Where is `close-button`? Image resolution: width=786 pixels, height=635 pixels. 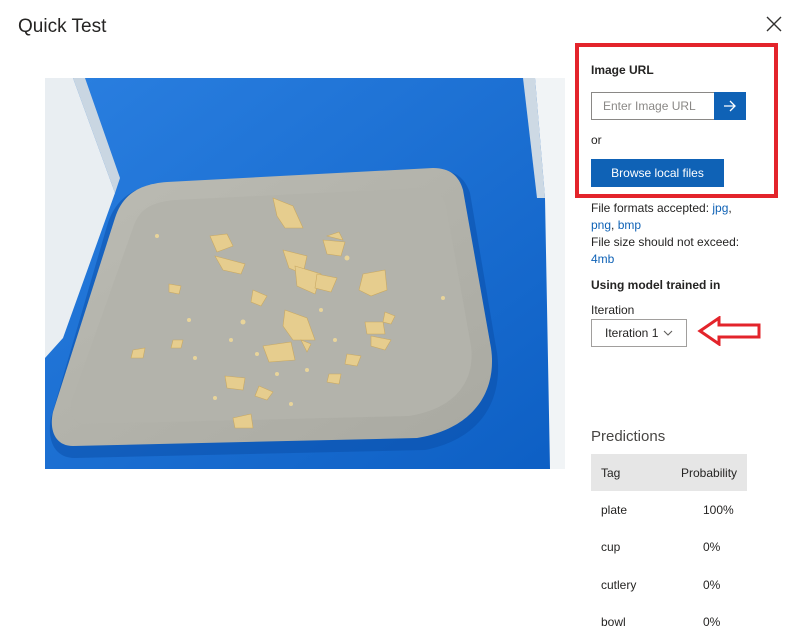 close-button is located at coordinates (774, 24).